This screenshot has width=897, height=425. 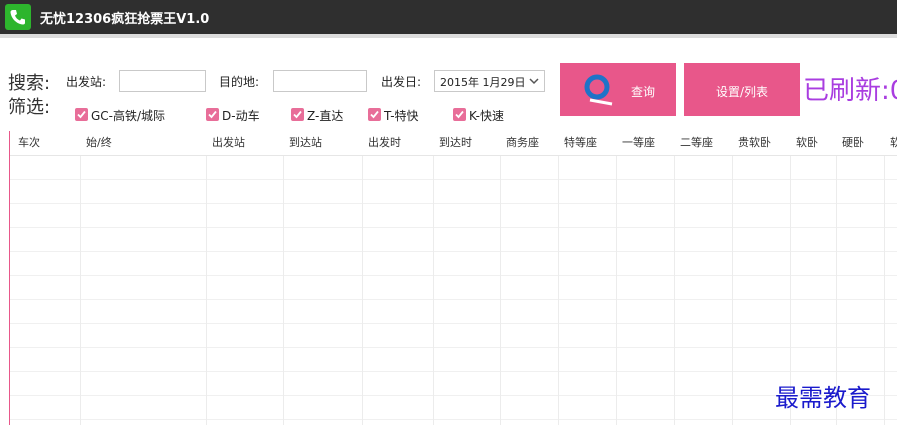 What do you see at coordinates (401, 116) in the screenshot?
I see `filter-option-label: T-特快` at bounding box center [401, 116].